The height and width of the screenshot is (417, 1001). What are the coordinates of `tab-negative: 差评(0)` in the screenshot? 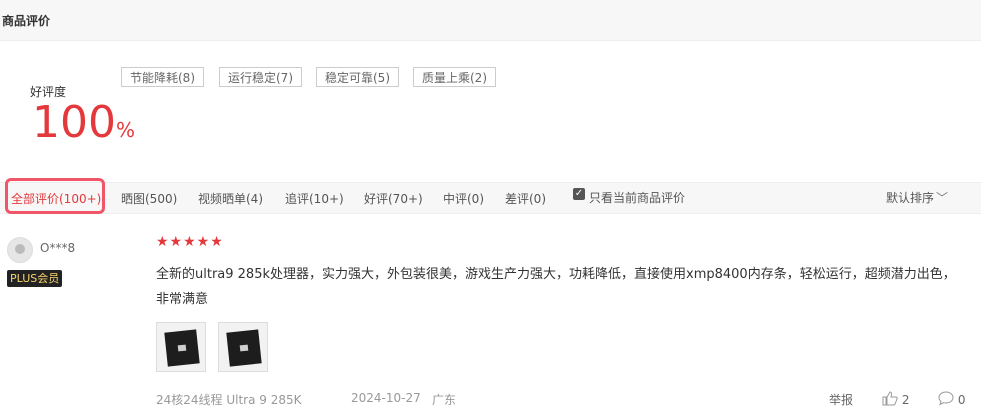 It's located at (525, 198).